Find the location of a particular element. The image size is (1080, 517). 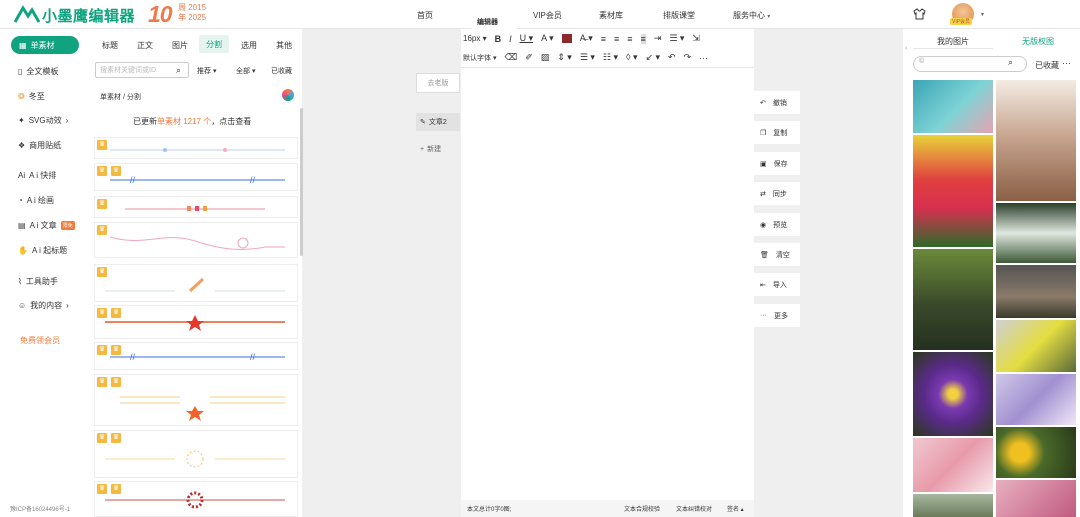

indent-icon: ⇥ is located at coordinates (658, 38).